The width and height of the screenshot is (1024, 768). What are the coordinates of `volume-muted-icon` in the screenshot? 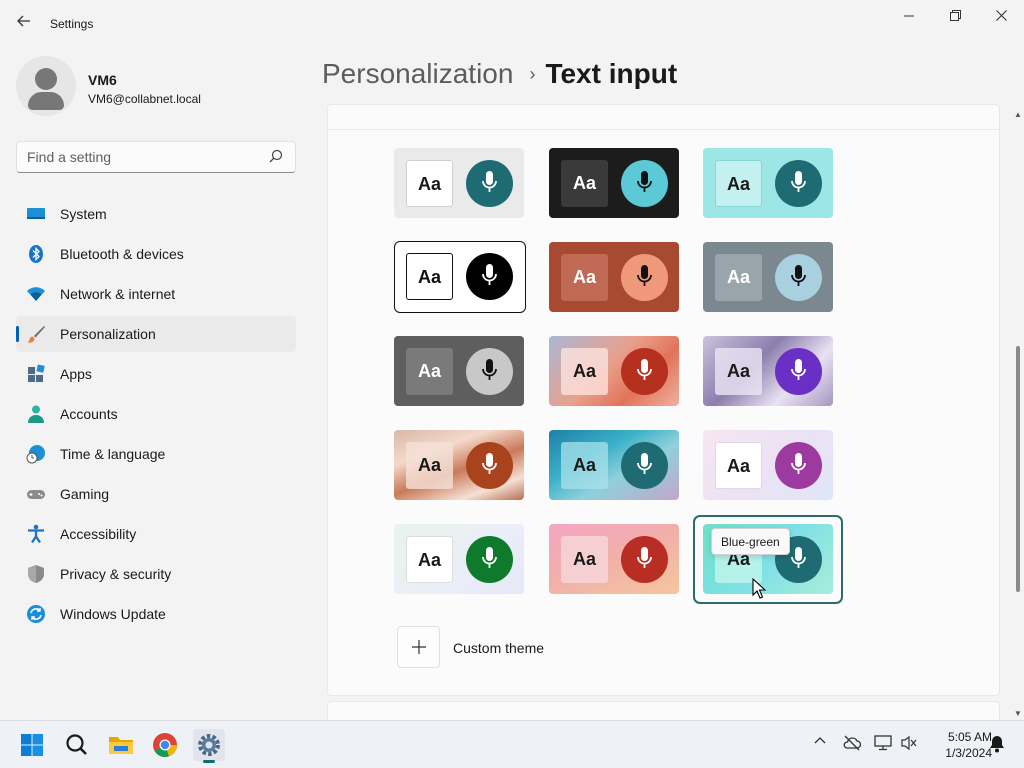 It's located at (909, 746).